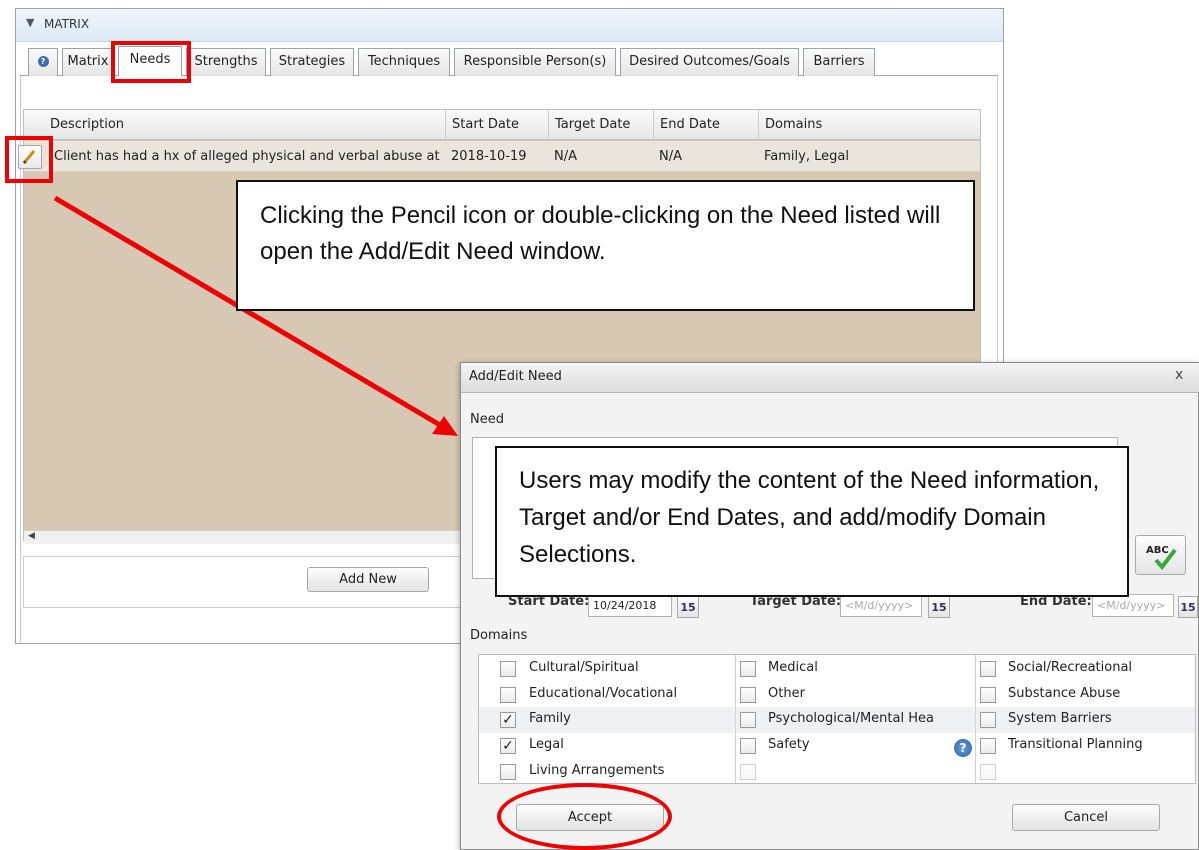 The height and width of the screenshot is (850, 1199). Describe the element at coordinates (748, 746) in the screenshot. I see `checkbox-safety` at that location.